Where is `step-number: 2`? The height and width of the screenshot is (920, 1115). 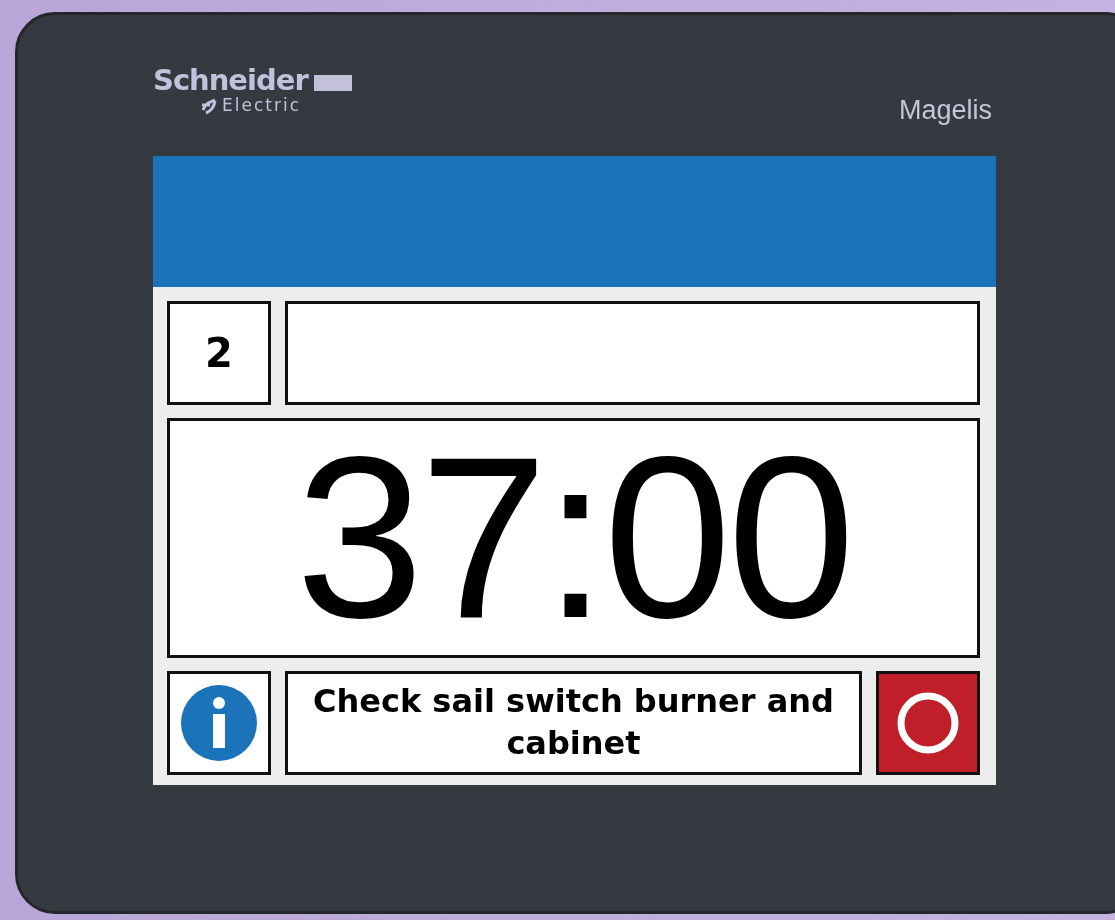 step-number: 2 is located at coordinates (219, 353).